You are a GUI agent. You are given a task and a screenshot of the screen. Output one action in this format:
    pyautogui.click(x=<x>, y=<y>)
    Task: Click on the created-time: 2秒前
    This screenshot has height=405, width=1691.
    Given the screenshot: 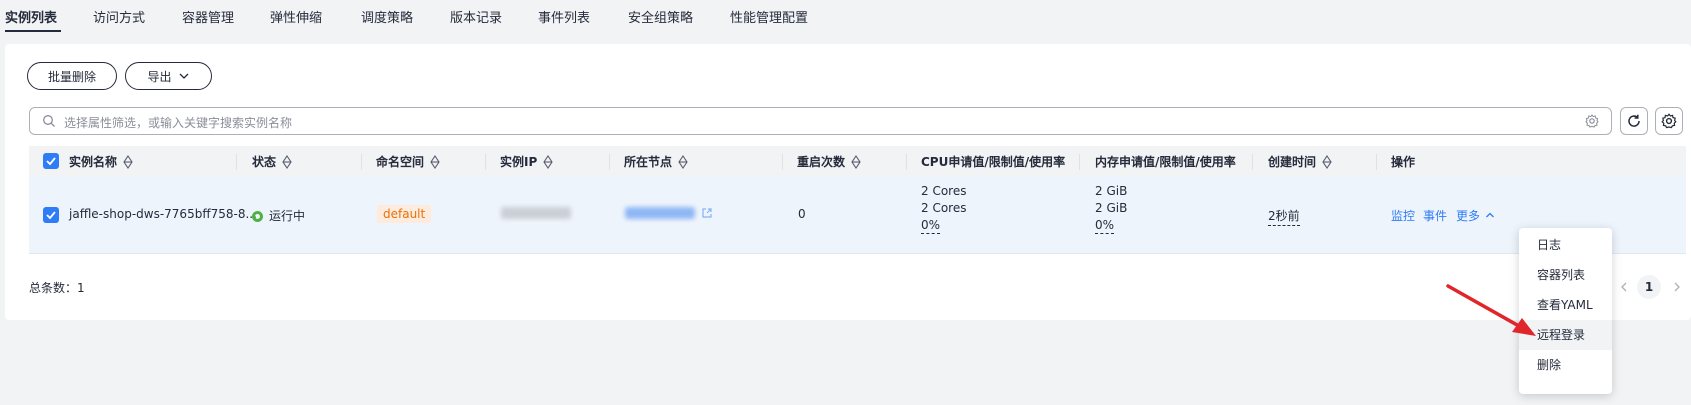 What is the action you would take?
    pyautogui.click(x=1284, y=216)
    